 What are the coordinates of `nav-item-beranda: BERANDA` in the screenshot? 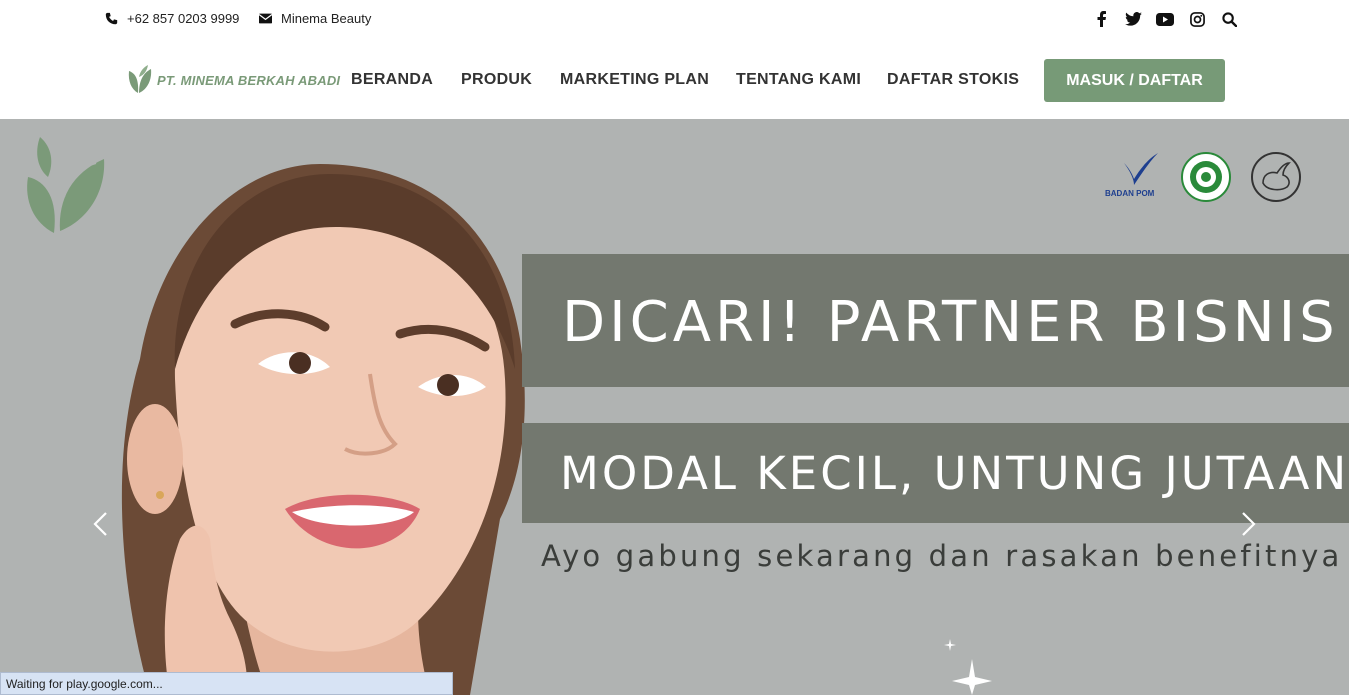 It's located at (392, 80).